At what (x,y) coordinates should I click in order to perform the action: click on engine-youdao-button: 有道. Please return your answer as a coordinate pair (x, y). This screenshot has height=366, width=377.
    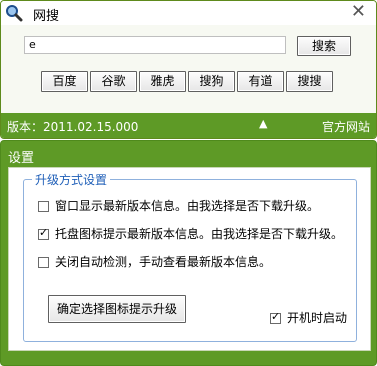
    Looking at the image, I should click on (260, 81).